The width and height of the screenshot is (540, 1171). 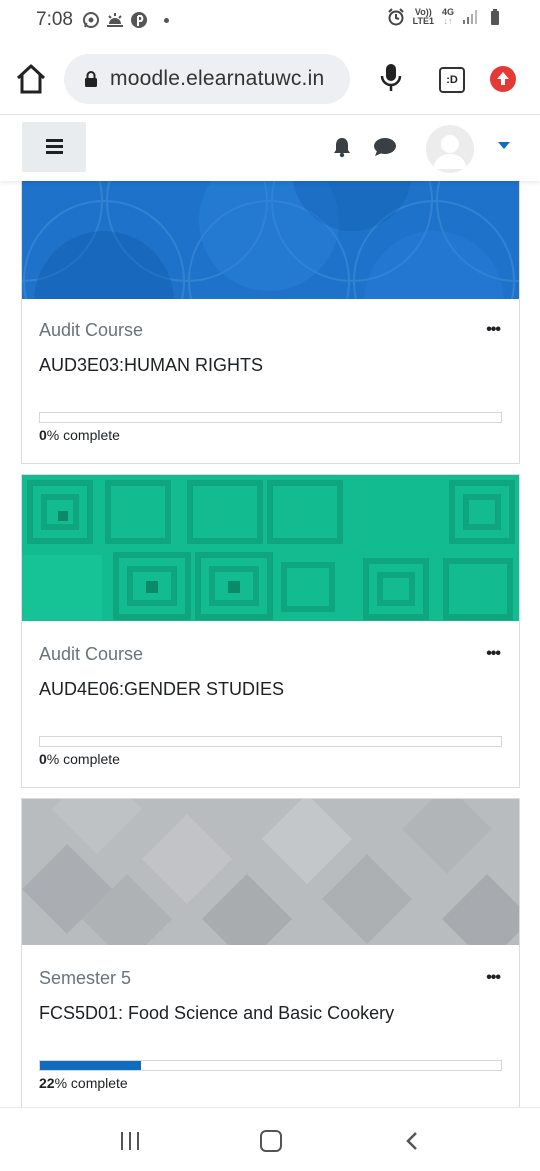 What do you see at coordinates (391, 78) in the screenshot?
I see `microphone-icon` at bounding box center [391, 78].